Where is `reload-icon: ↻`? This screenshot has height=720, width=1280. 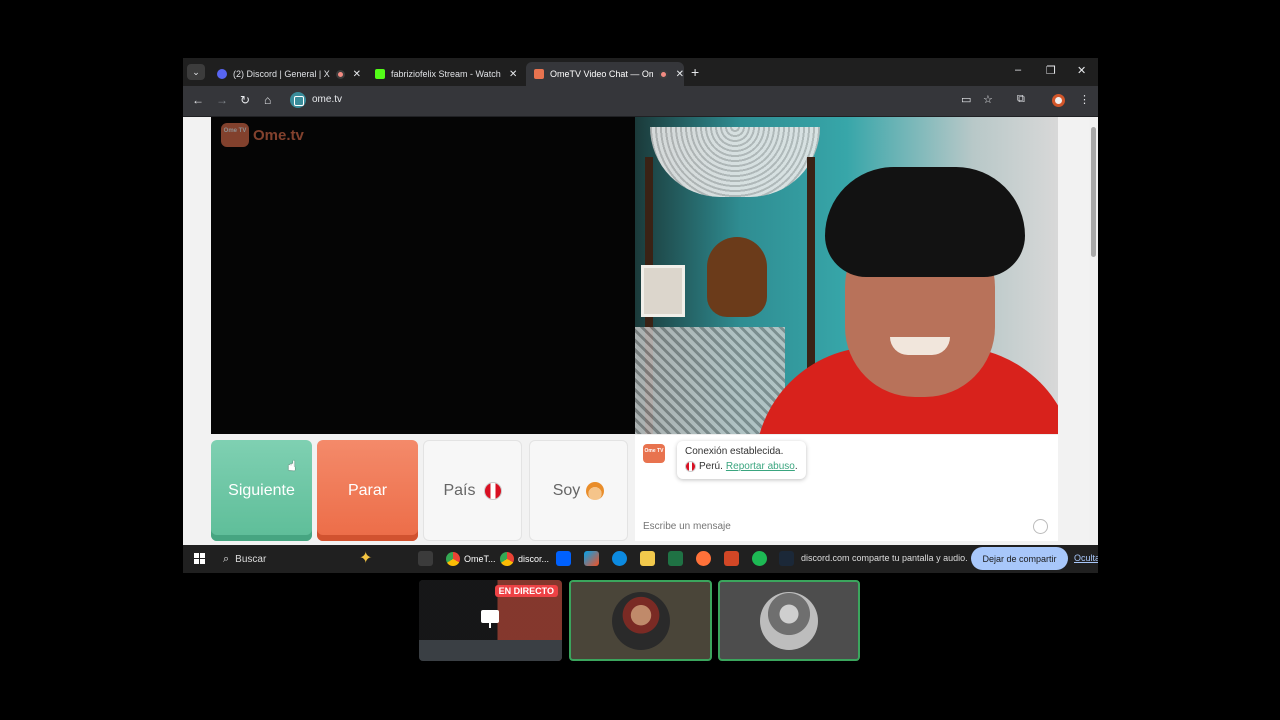 reload-icon: ↻ is located at coordinates (245, 100).